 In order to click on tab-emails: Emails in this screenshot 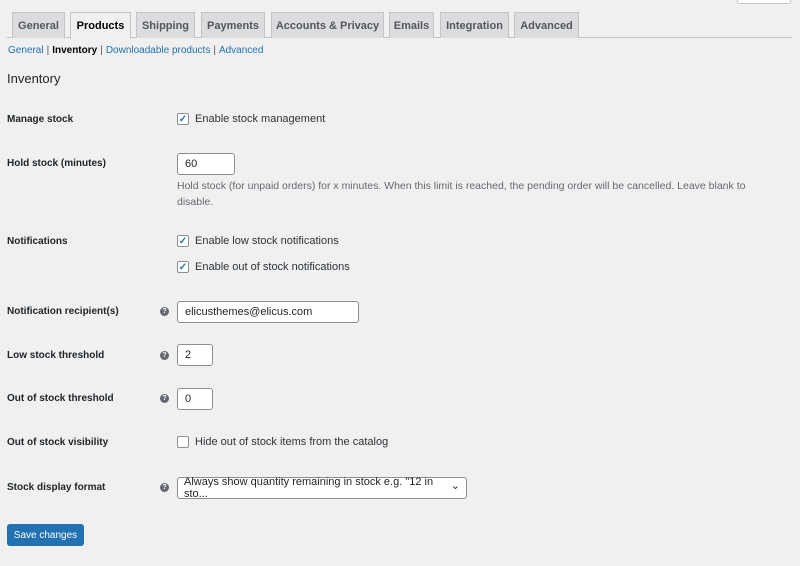, I will do `click(411, 25)`.